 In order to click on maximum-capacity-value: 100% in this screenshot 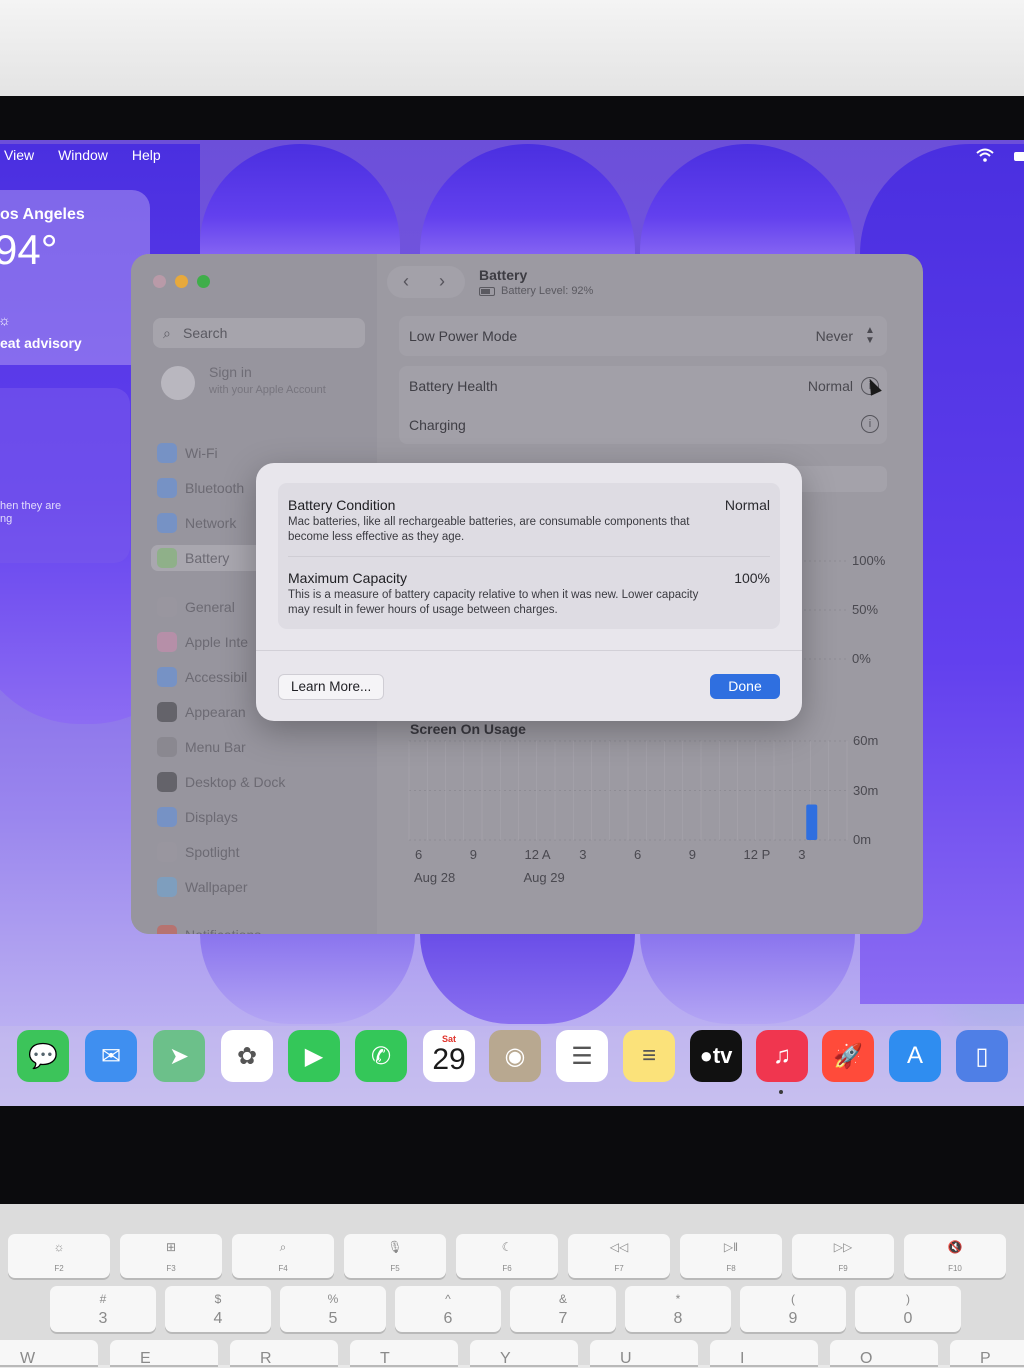, I will do `click(752, 578)`.